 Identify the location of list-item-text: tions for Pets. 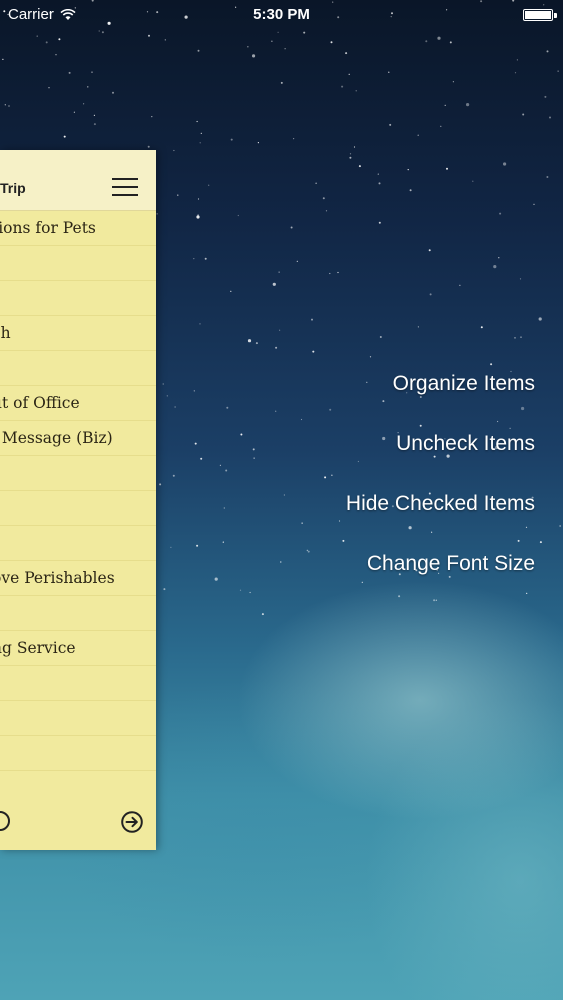
(48, 228).